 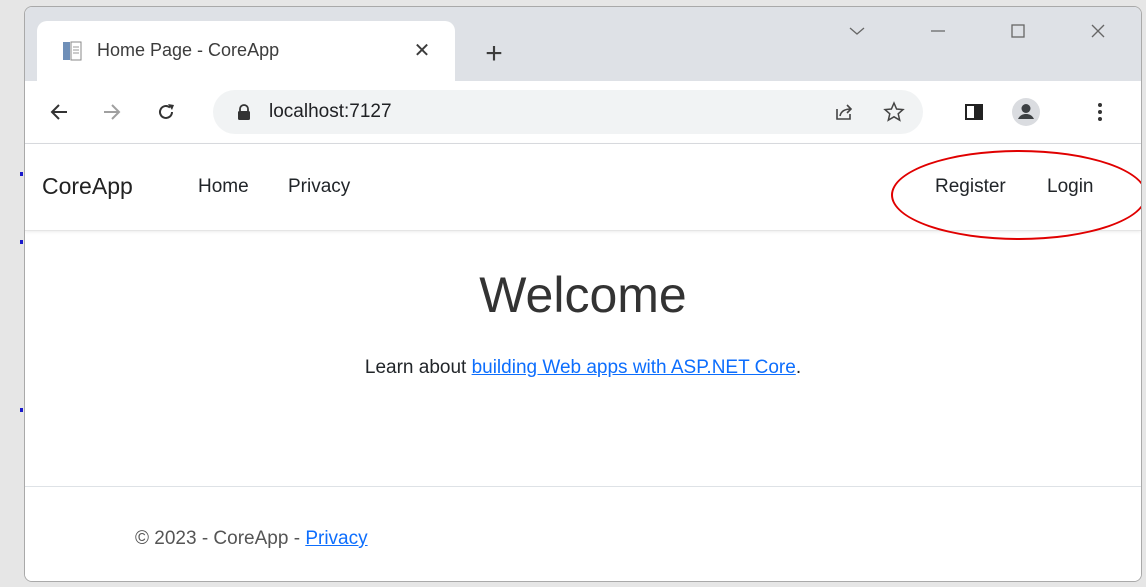 I want to click on learn-suffix: ., so click(x=798, y=367).